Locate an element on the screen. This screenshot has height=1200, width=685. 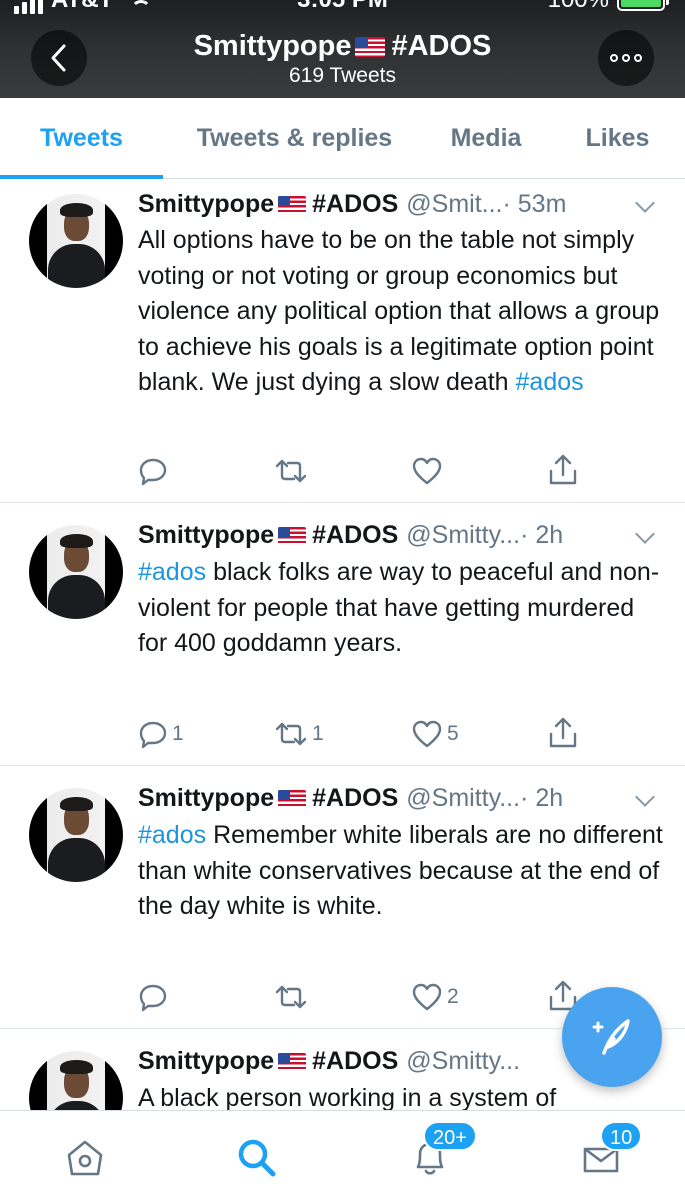
tweet-count: 619 Tweets is located at coordinates (342, 75).